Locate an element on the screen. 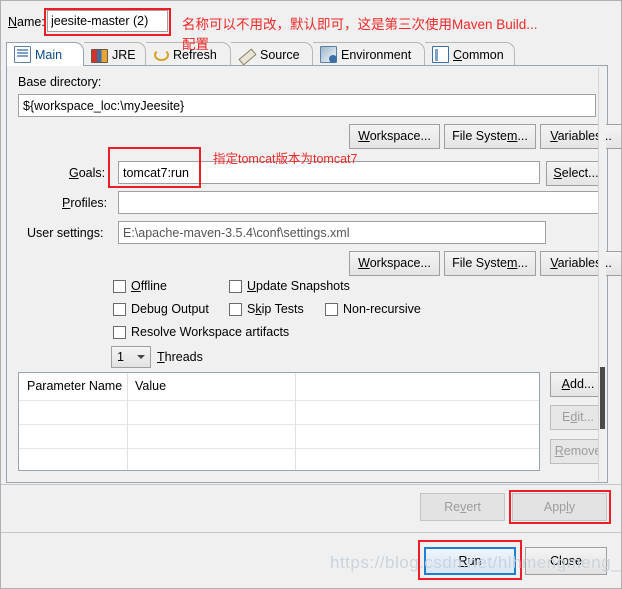 Image resolution: width=622 pixels, height=589 pixels. chevron-down-icon is located at coordinates (141, 357).